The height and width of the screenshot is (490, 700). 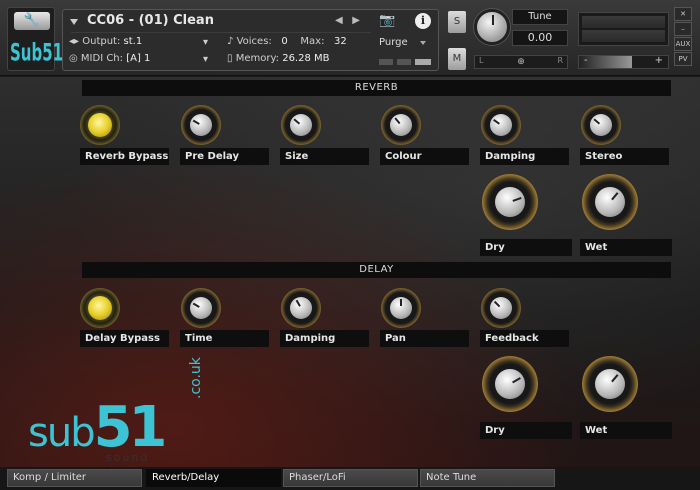 What do you see at coordinates (230, 58) in the screenshot?
I see `memory-icon: ▯` at bounding box center [230, 58].